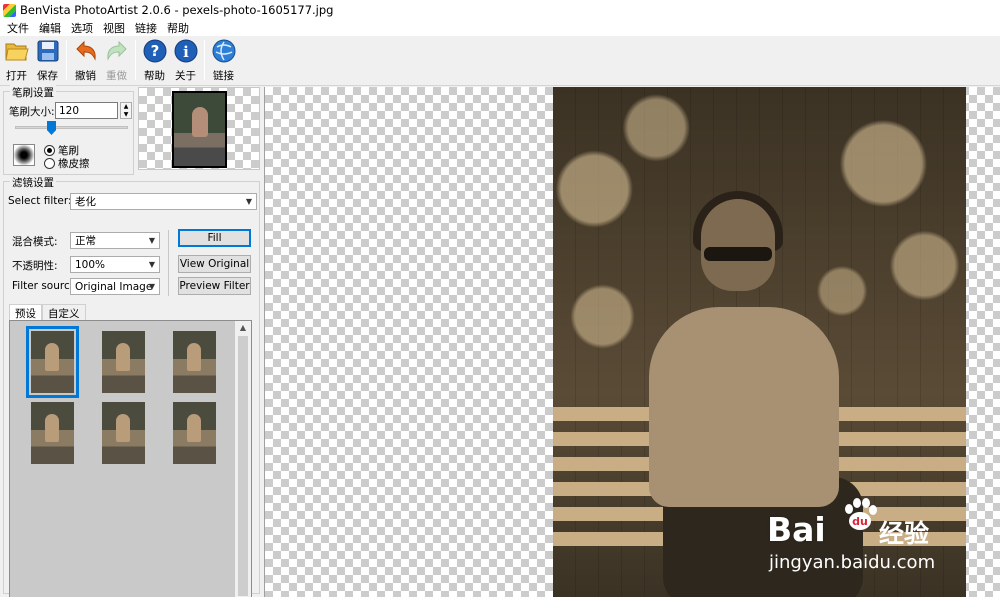  What do you see at coordinates (168, 263) in the screenshot?
I see `divider` at bounding box center [168, 263].